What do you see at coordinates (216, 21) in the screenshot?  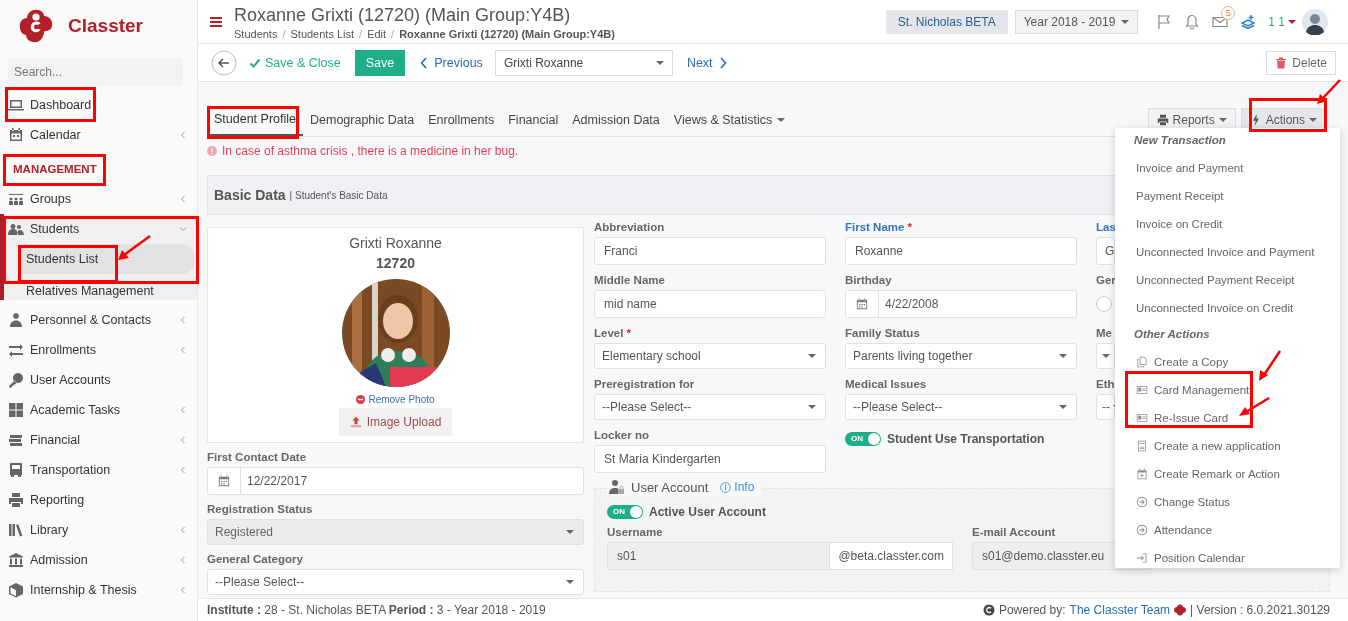 I see `menu-icon` at bounding box center [216, 21].